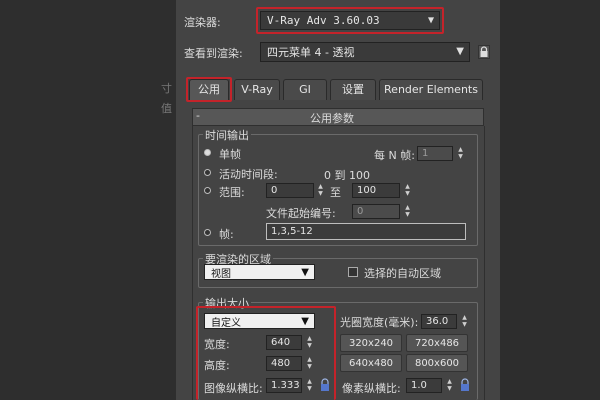 The width and height of the screenshot is (600, 400). I want to click on side-mark: 寸, so click(166, 88).